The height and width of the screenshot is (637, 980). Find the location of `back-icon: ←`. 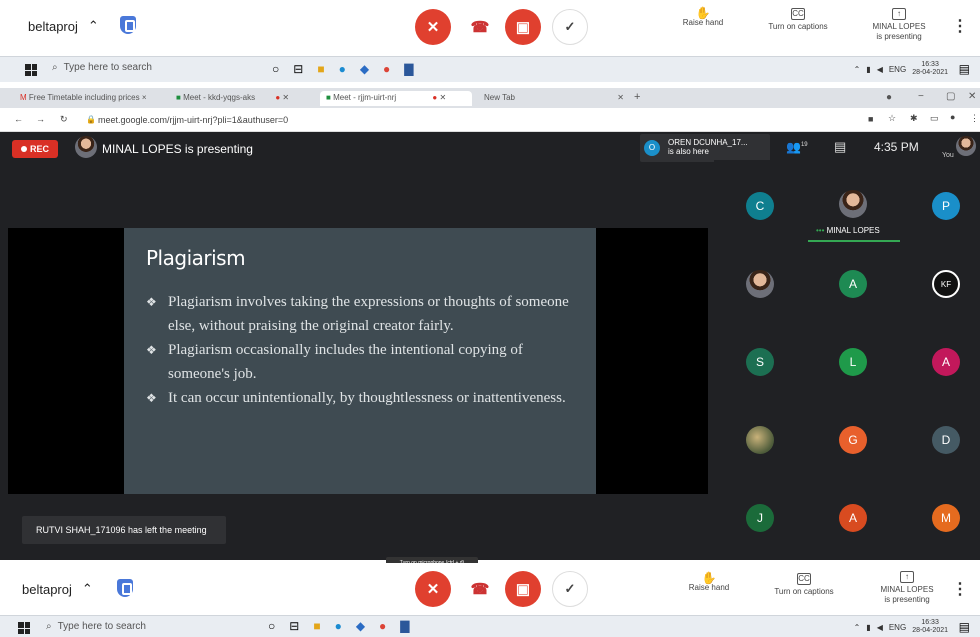

back-icon: ← is located at coordinates (18, 119).